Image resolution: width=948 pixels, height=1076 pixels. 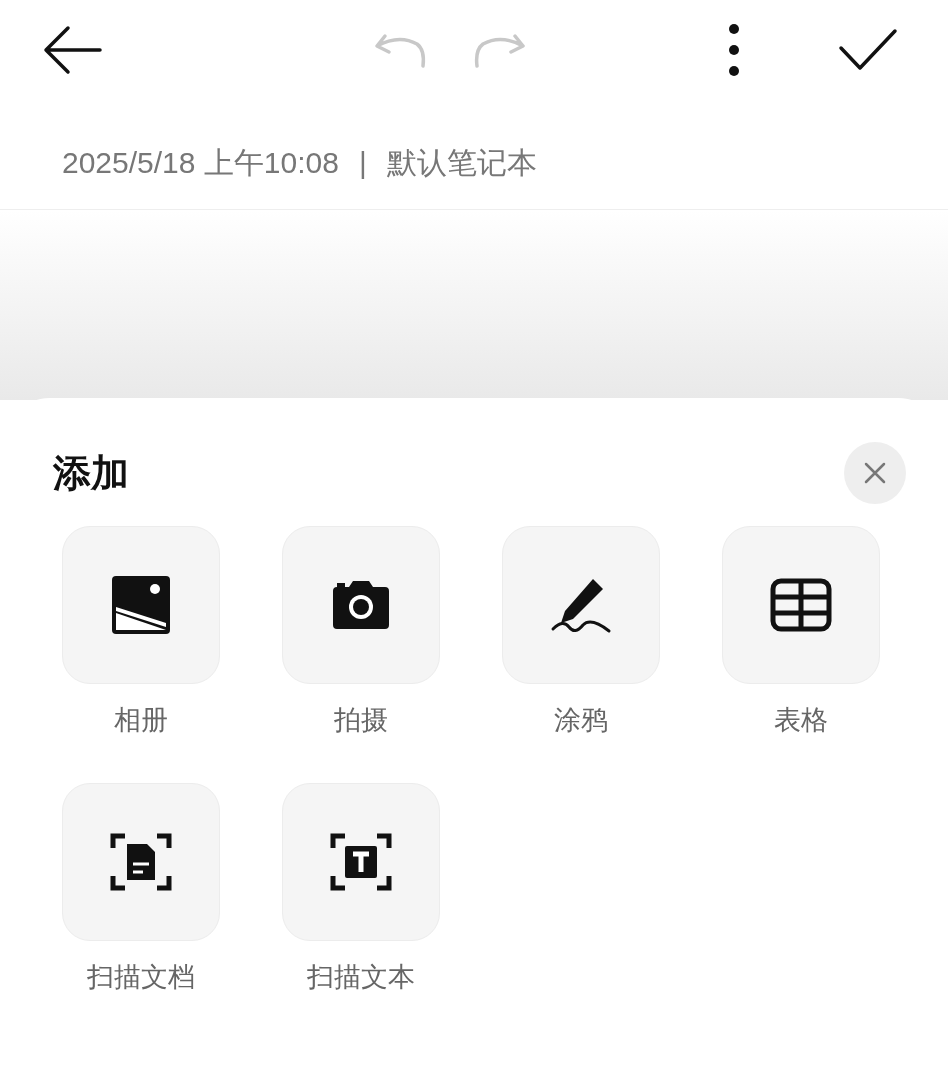 What do you see at coordinates (91, 473) in the screenshot?
I see `sheet-title: 添加` at bounding box center [91, 473].